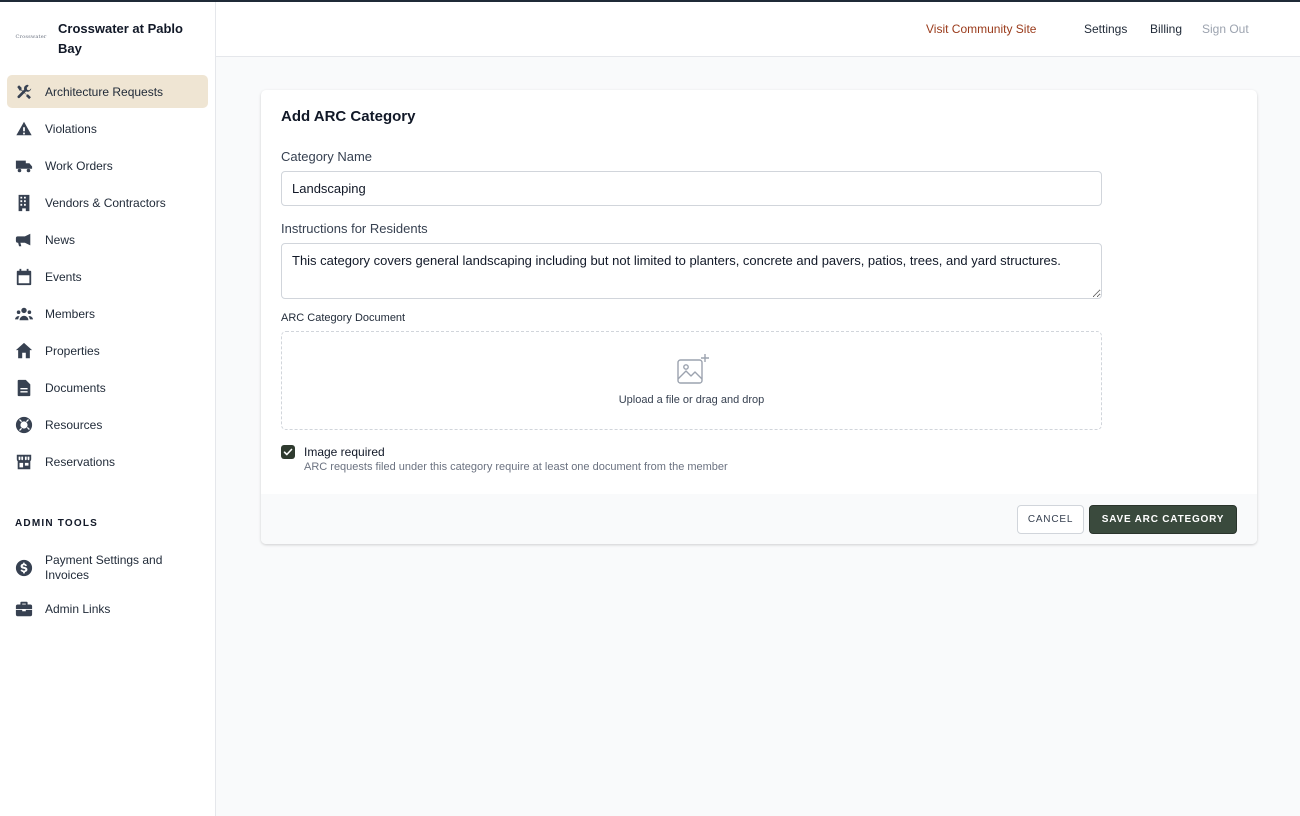 This screenshot has width=1300, height=816. What do you see at coordinates (24, 568) in the screenshot?
I see `dollar-icon` at bounding box center [24, 568].